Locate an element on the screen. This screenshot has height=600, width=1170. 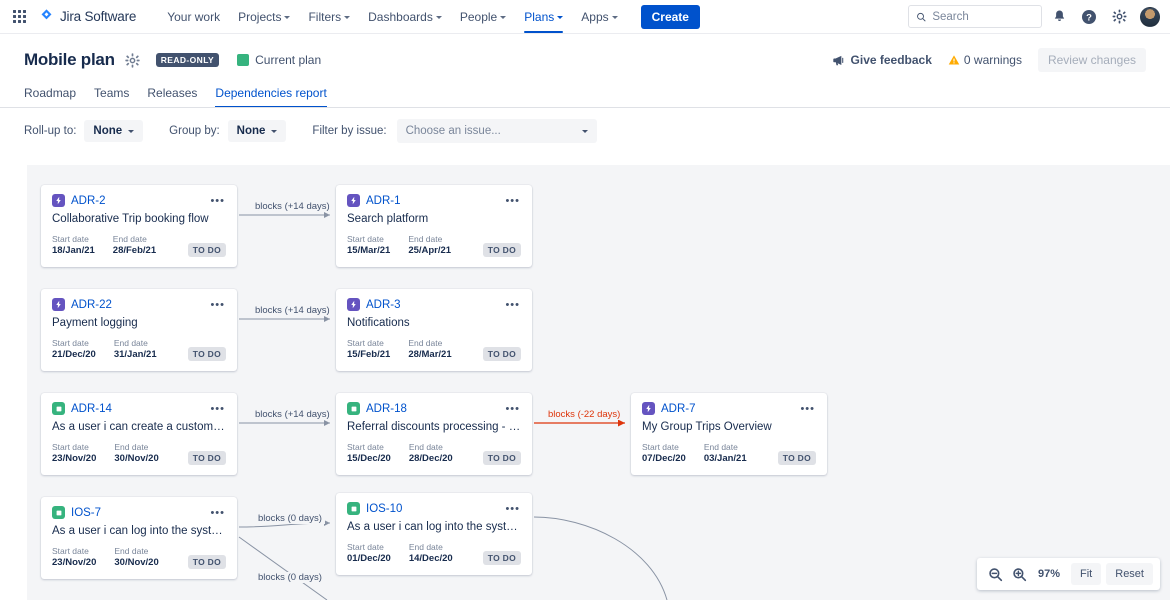
zoom-out-icon is located at coordinates (995, 574).